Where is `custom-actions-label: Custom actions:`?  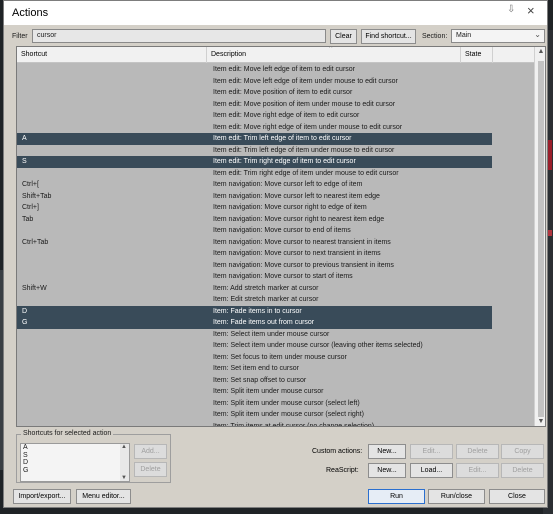
custom-actions-label: Custom actions: is located at coordinates (337, 451).